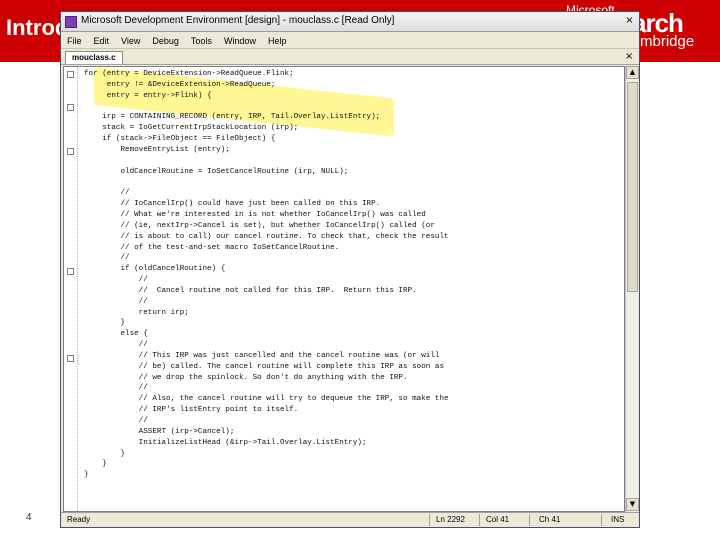 This screenshot has width=720, height=540. What do you see at coordinates (157, 149) in the screenshot?
I see `code-line: RemoveEntryList (entry);` at bounding box center [157, 149].